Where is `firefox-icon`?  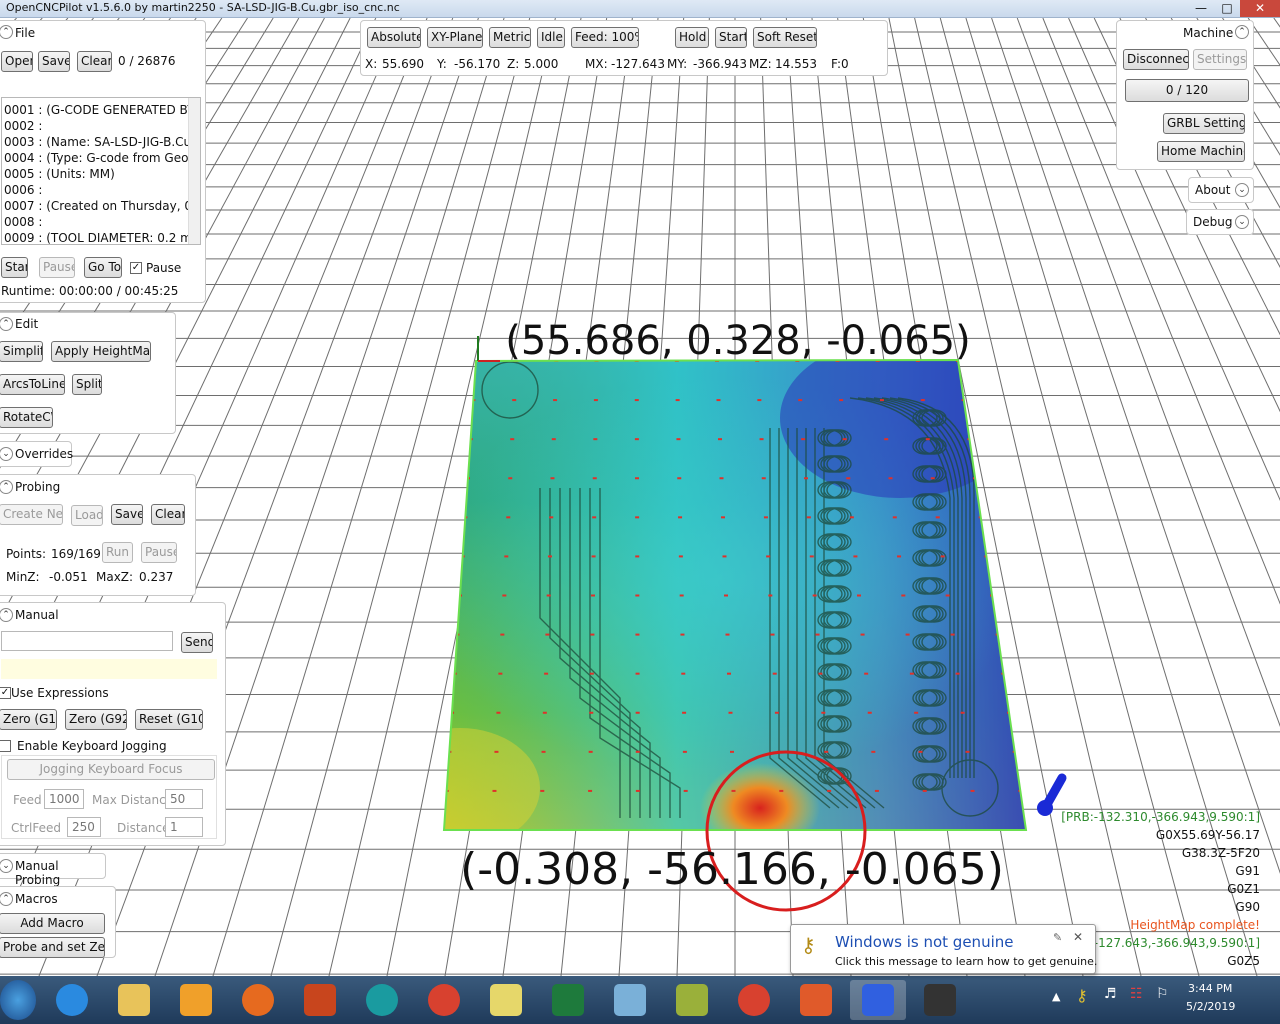 firefox-icon is located at coordinates (258, 1000).